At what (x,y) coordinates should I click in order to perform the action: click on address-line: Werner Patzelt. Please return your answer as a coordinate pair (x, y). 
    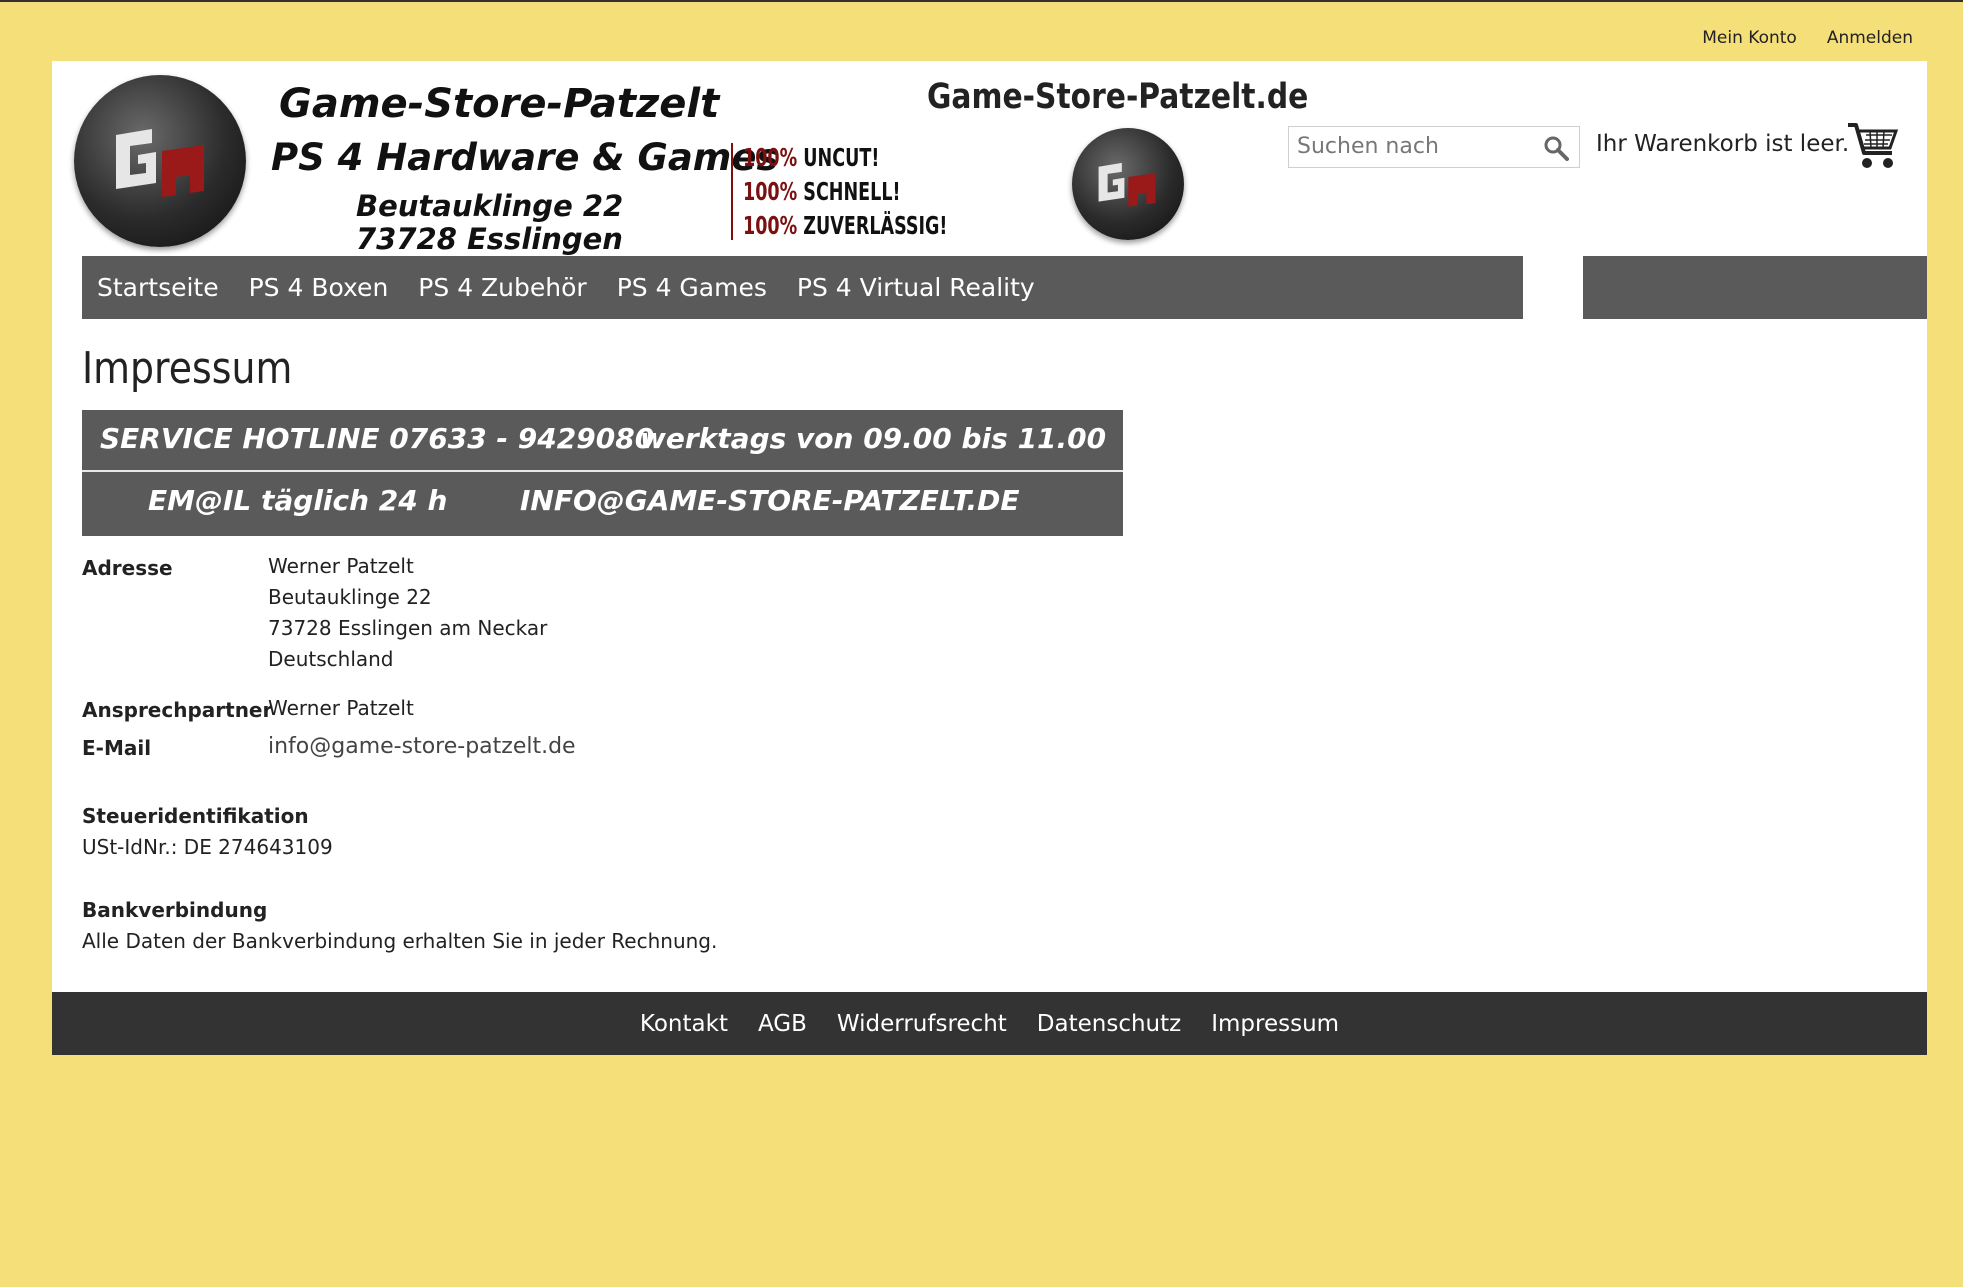
    Looking at the image, I should click on (341, 566).